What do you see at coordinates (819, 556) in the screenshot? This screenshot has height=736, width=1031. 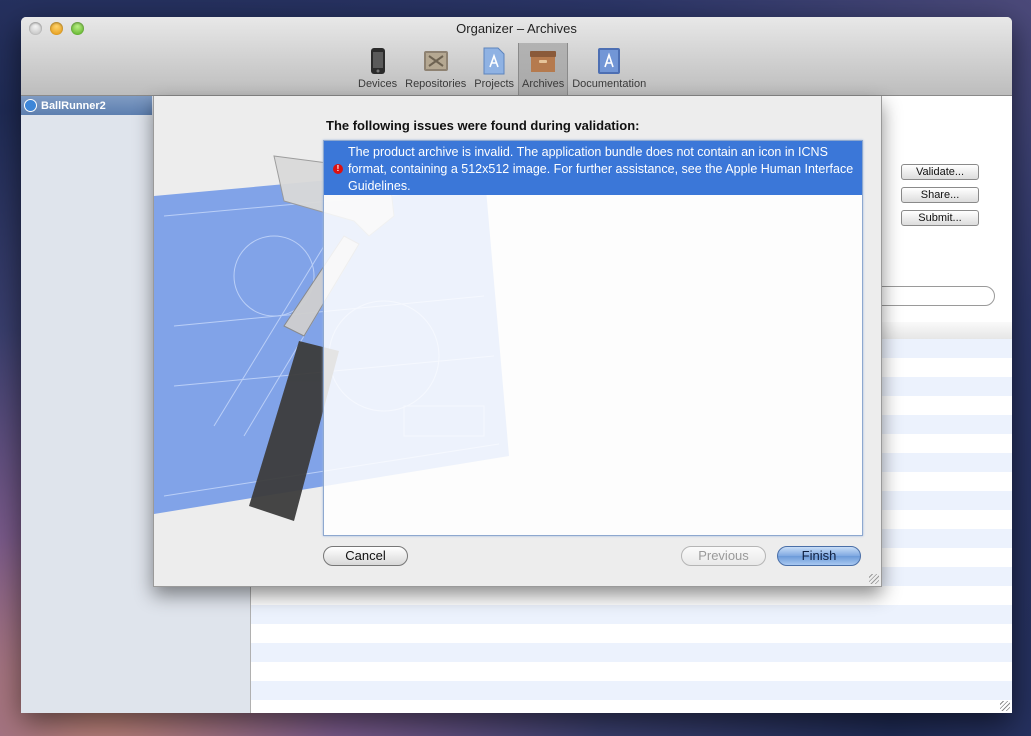 I see `finish-button: Finish` at bounding box center [819, 556].